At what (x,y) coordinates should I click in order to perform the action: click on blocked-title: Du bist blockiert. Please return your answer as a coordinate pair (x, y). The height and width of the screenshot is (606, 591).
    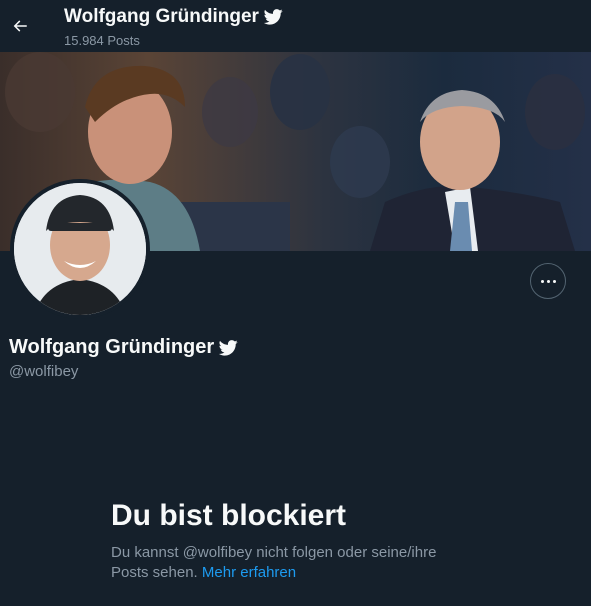
    Looking at the image, I should click on (229, 515).